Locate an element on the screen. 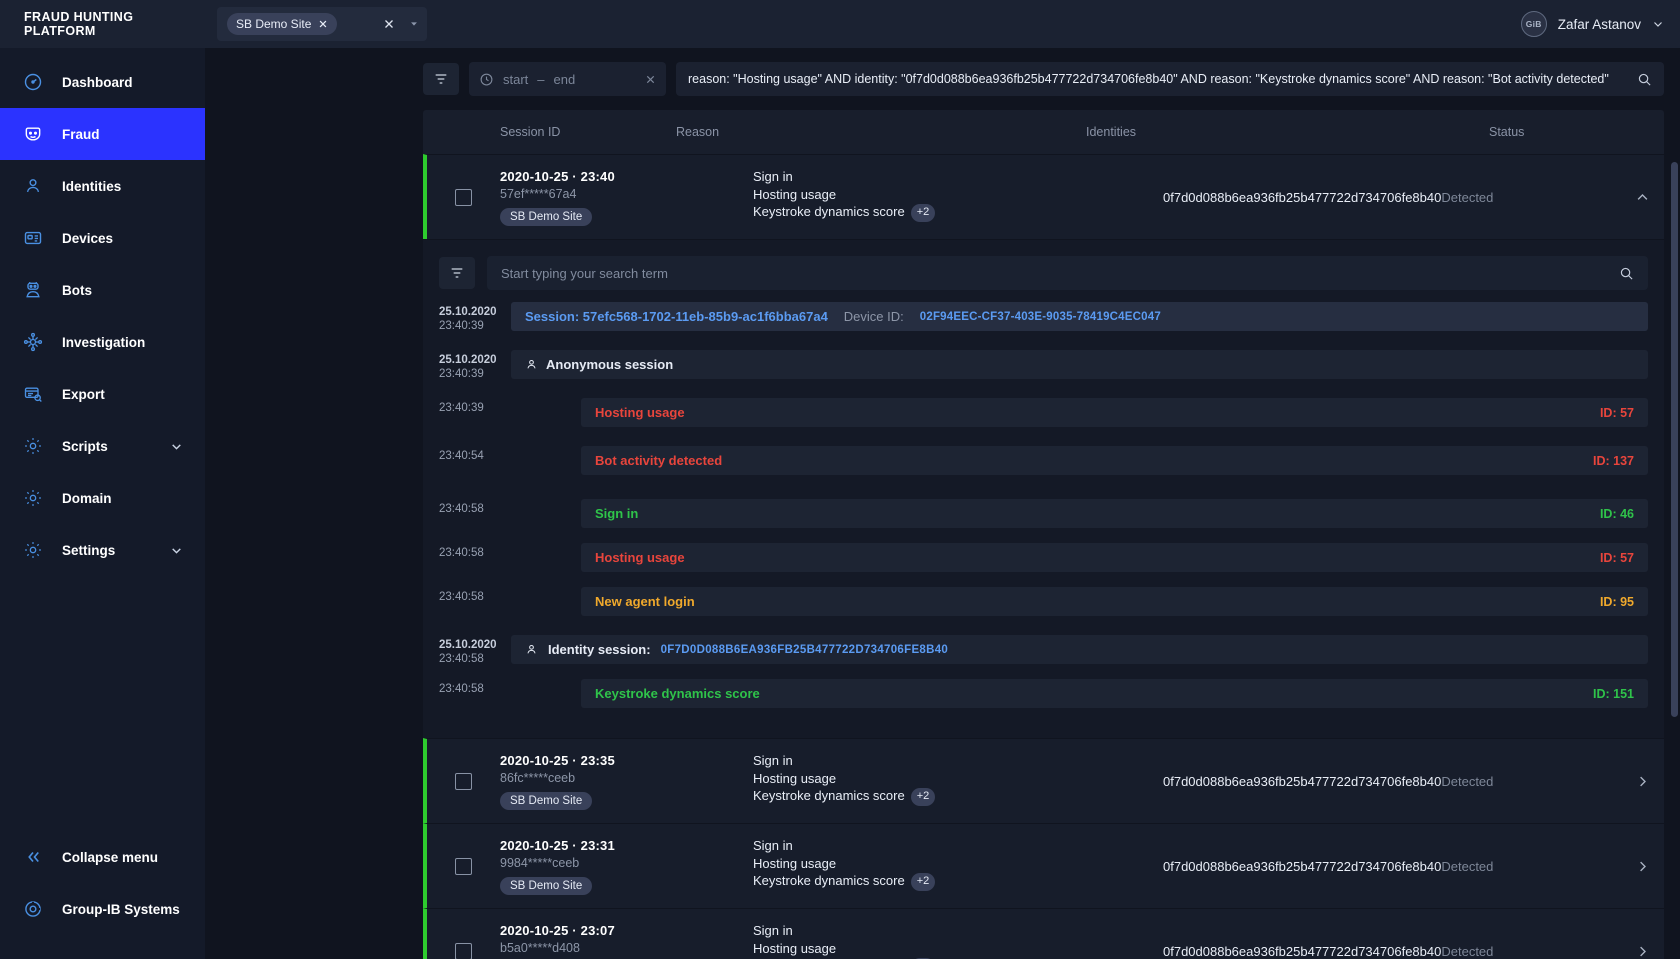 This screenshot has height=959, width=1680. event-bar: Sign in ID: 46 is located at coordinates (1114, 513).